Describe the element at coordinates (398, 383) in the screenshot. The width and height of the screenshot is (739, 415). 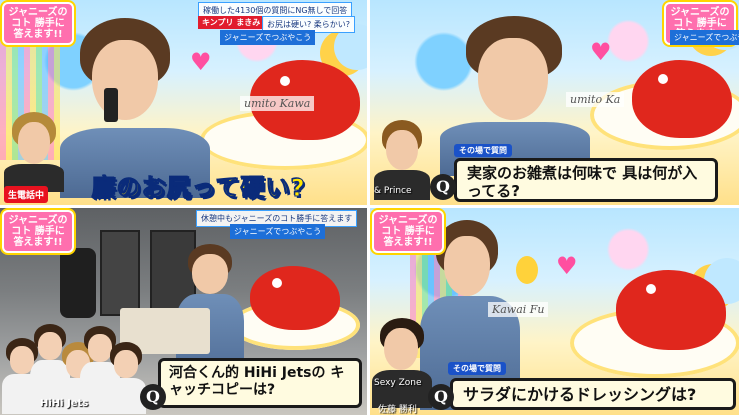
I see `group-name: Sexy Zone` at that location.